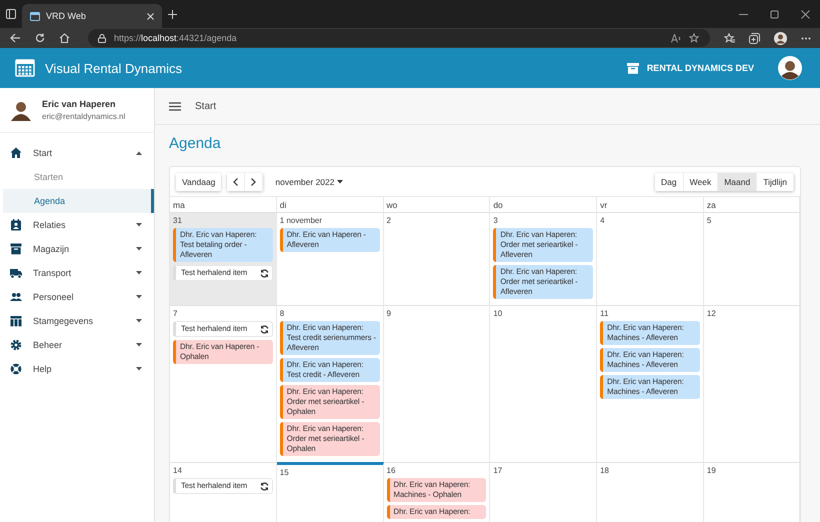 The width and height of the screenshot is (820, 522). What do you see at coordinates (709, 221) in the screenshot?
I see `day-number: 5` at bounding box center [709, 221].